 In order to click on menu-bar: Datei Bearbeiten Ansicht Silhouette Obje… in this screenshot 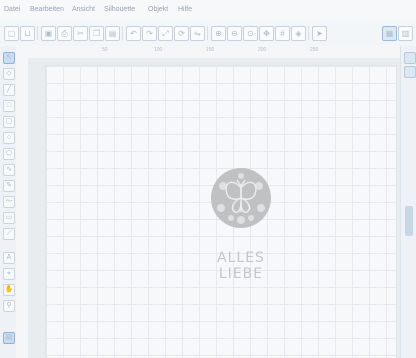, I will do `click(208, 10)`.